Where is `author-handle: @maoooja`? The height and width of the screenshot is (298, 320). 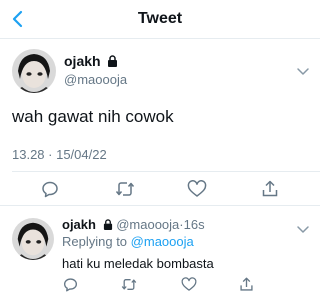 author-handle: @maoooja is located at coordinates (95, 79).